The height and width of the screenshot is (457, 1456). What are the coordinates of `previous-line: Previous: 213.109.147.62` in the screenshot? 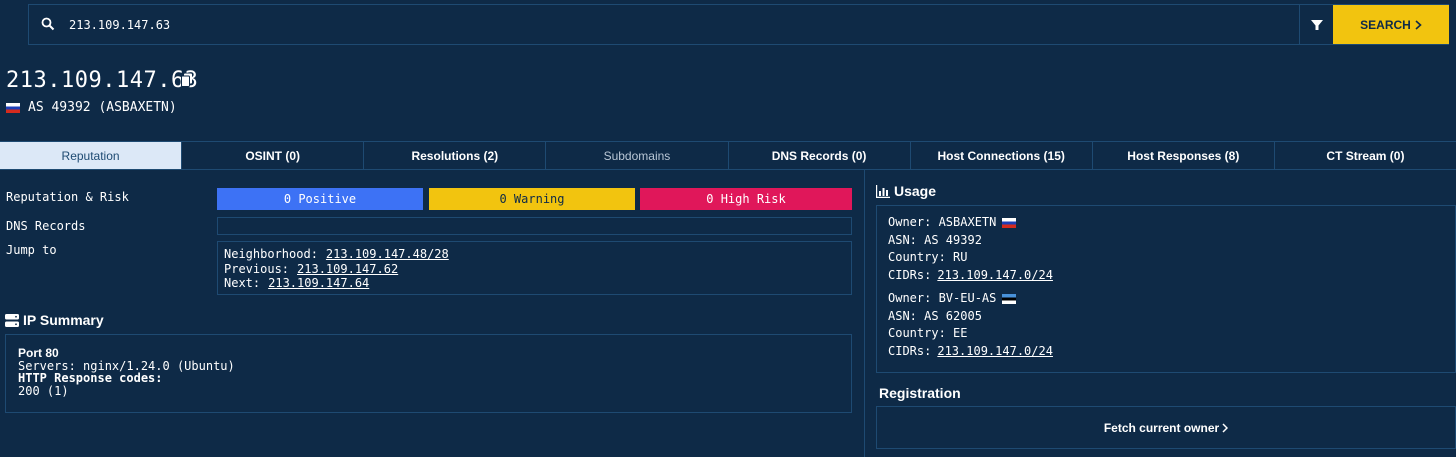 It's located at (534, 269).